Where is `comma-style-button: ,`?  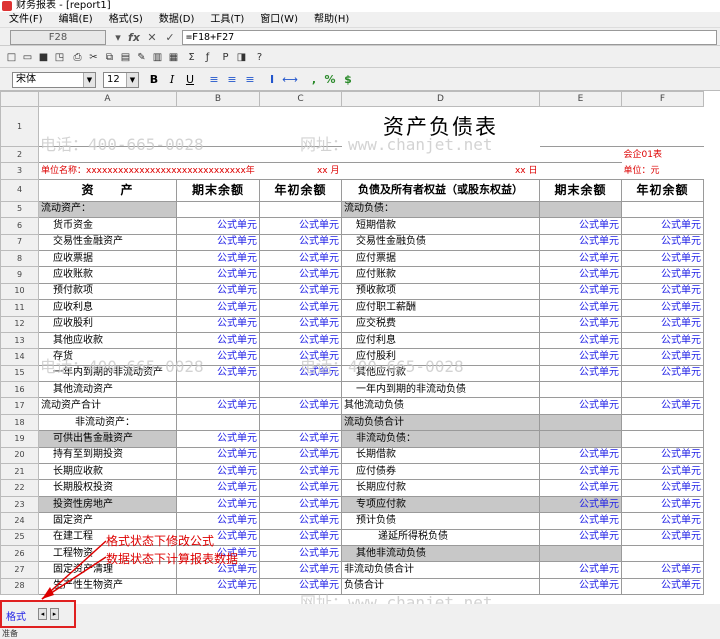 comma-style-button: , is located at coordinates (314, 80).